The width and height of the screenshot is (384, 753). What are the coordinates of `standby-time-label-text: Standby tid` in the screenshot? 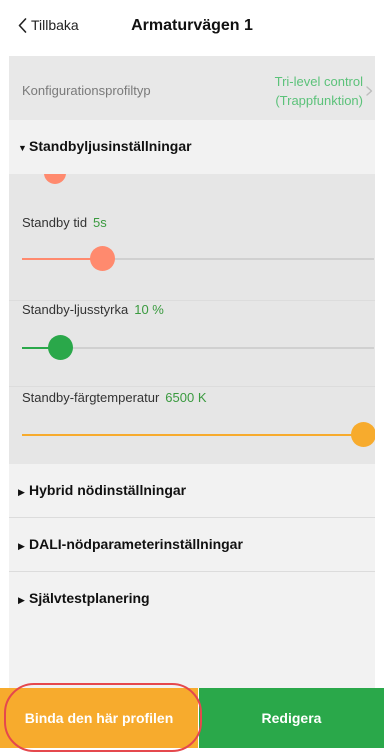 It's located at (55, 222).